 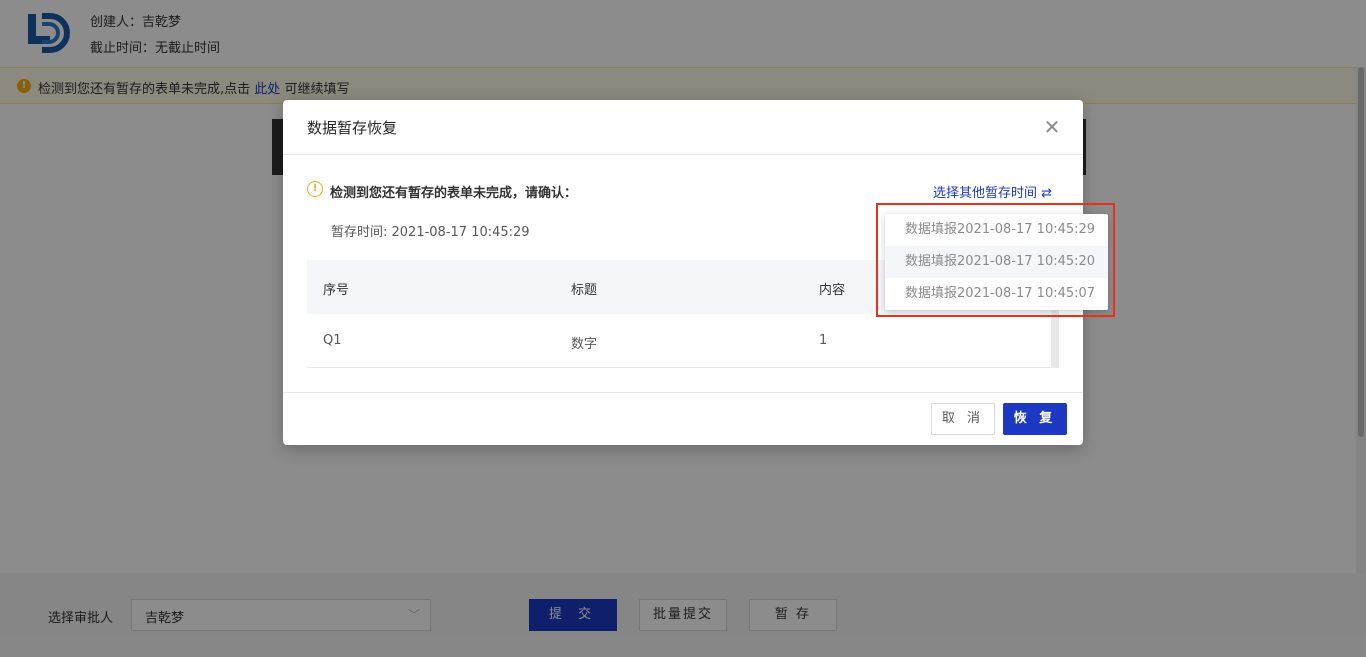 I want to click on column-header: 内容, so click(x=832, y=290).